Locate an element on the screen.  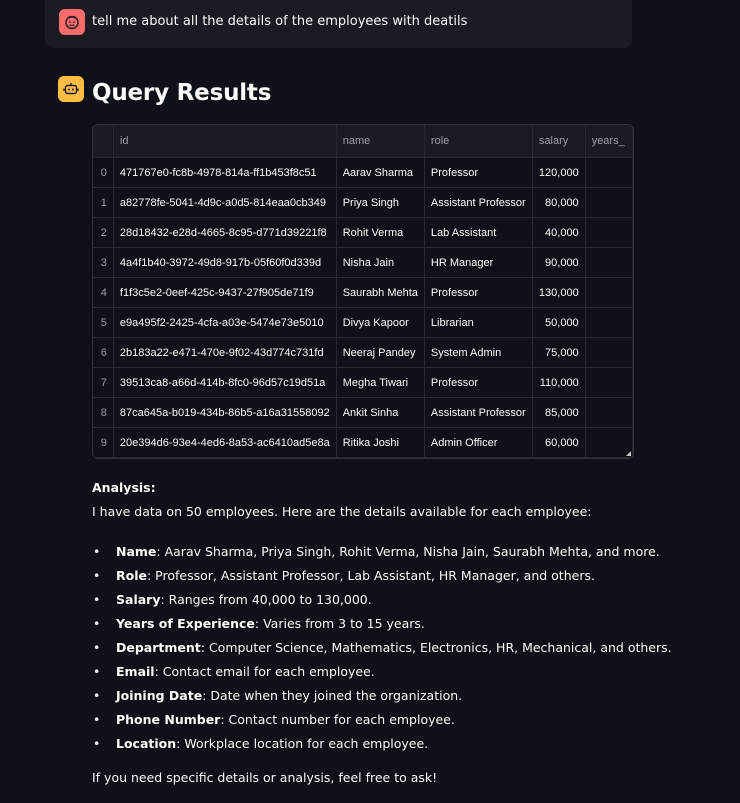
role-cell: Admin Officer is located at coordinates (478, 442).